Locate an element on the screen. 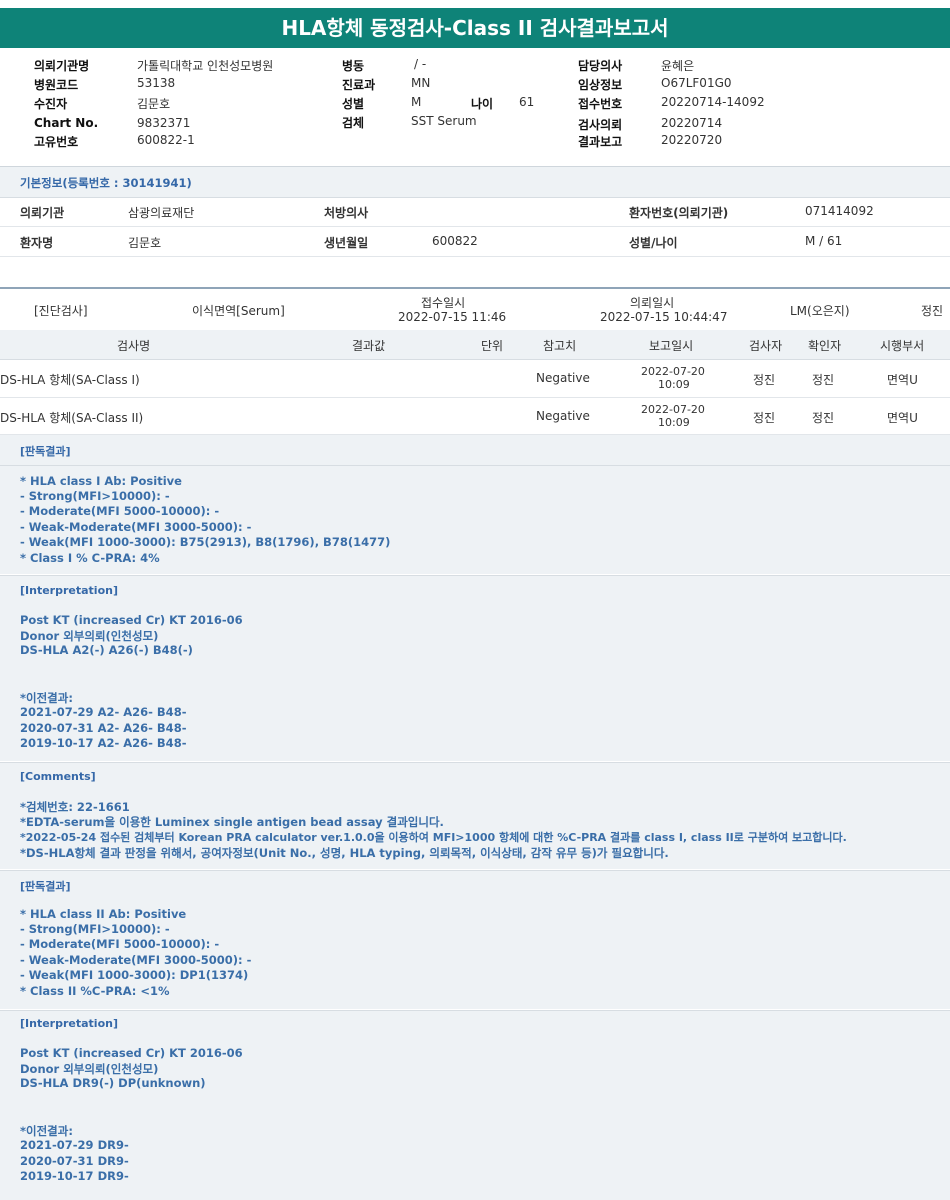  receive-label: 접수일시 is located at coordinates (443, 303).